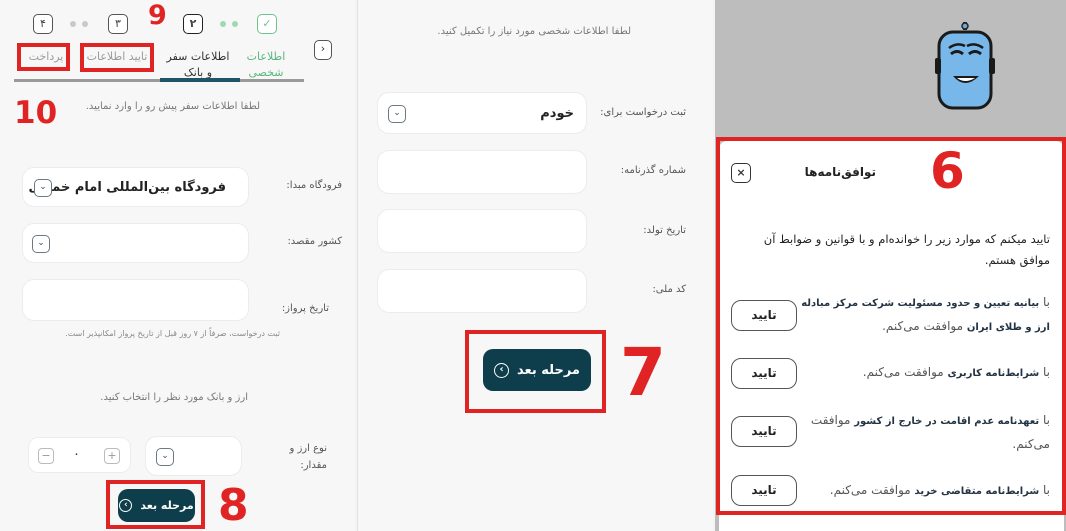 Image resolution: width=1066 pixels, height=531 pixels. Describe the element at coordinates (482, 291) in the screenshot. I see `national-code-input` at that location.